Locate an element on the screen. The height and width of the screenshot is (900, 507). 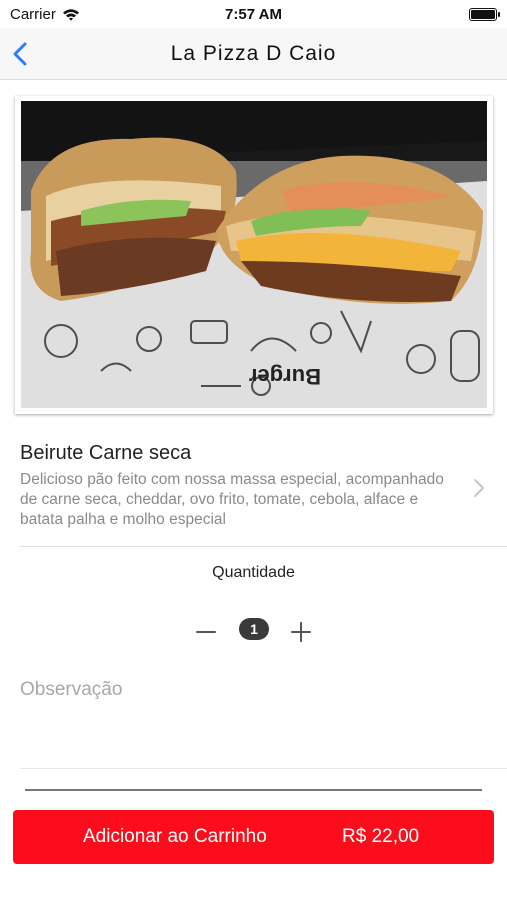
nav-bar: La Pizza D Caio is located at coordinates (253, 54).